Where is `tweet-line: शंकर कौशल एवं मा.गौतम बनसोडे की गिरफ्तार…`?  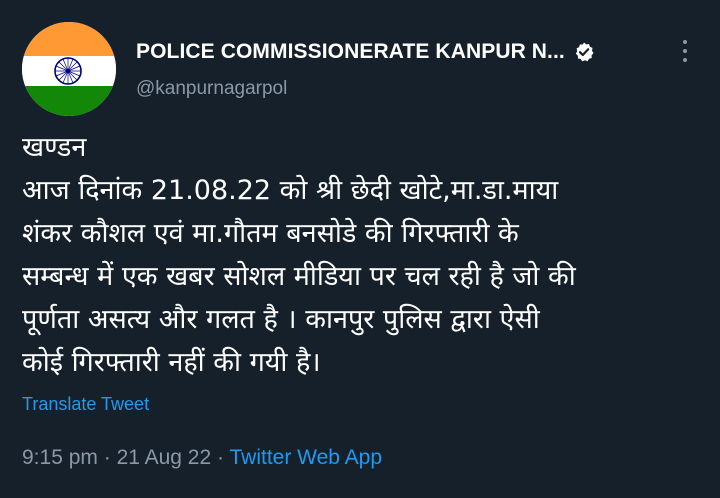
tweet-line: शंकर कौशल एवं मा.गौतम बनसोडे की गिरफ्तार… is located at coordinates (270, 233).